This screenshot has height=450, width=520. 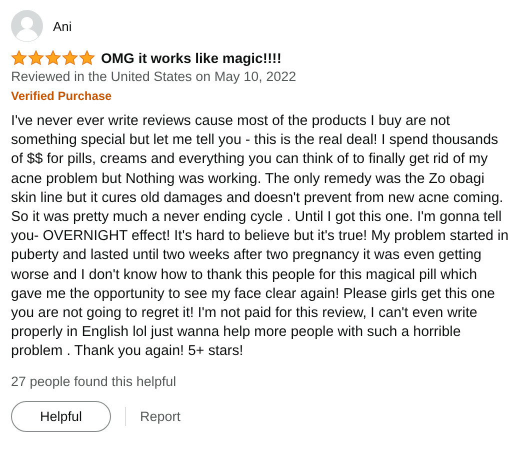 What do you see at coordinates (153, 416) in the screenshot?
I see `report-link: Report` at bounding box center [153, 416].